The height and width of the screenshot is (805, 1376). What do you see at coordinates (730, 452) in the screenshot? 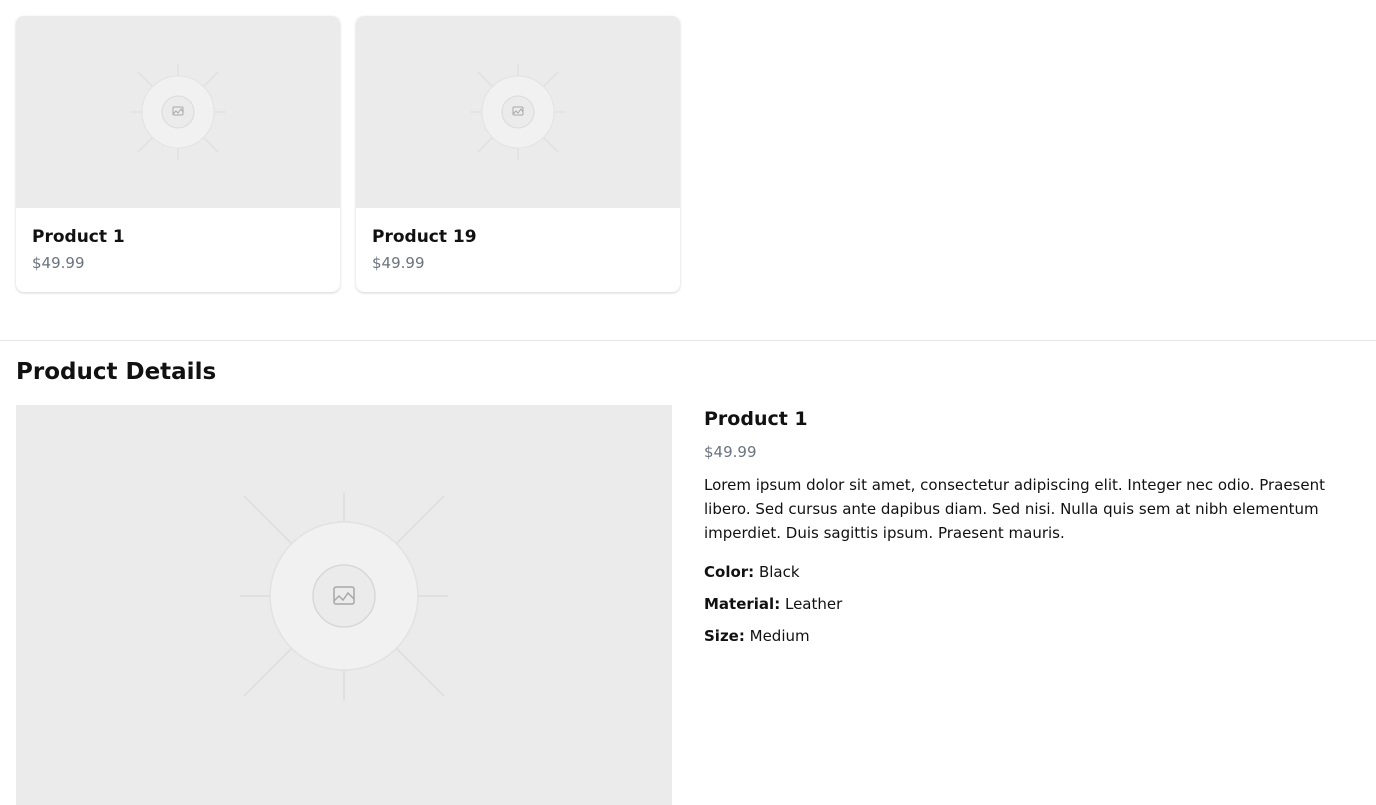
I see `detail-product-price: $49.99` at bounding box center [730, 452].